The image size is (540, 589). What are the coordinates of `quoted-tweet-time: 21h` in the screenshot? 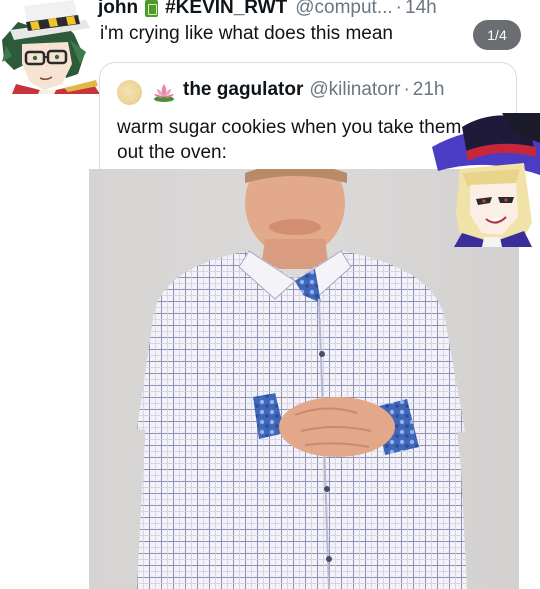 It's located at (429, 89).